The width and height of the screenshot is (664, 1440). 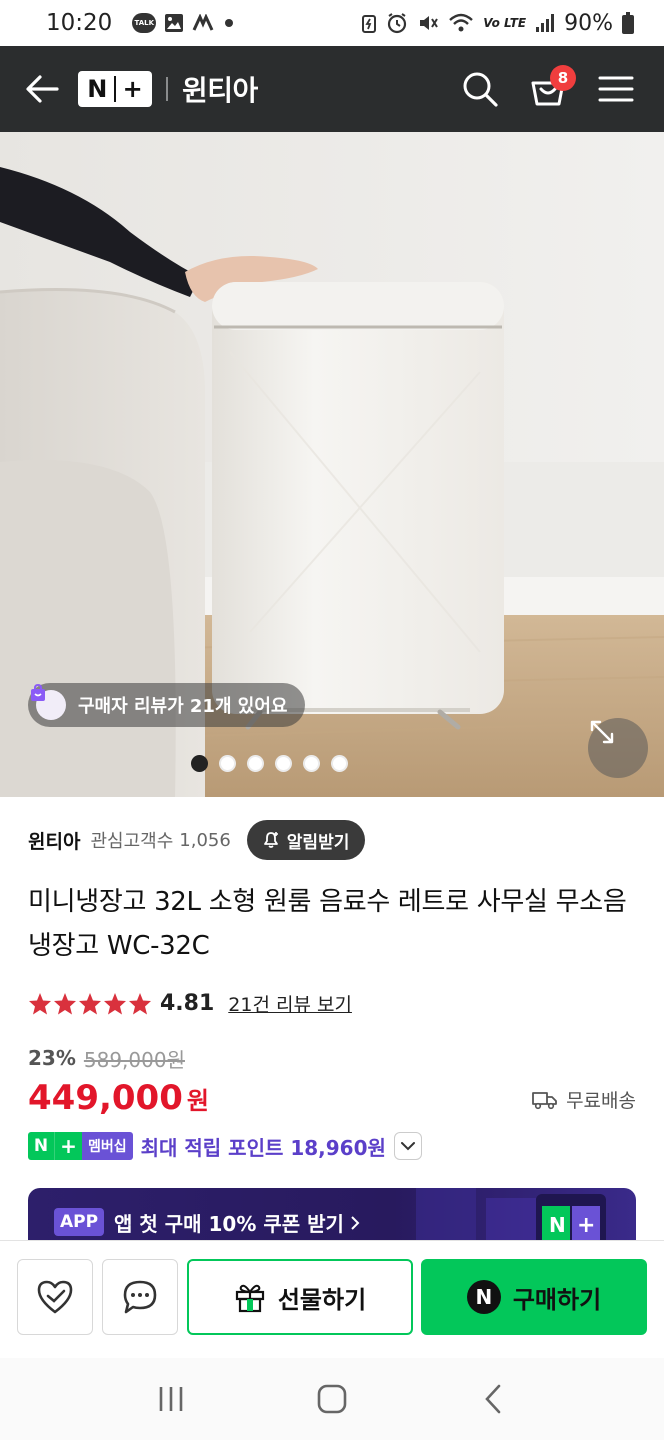 What do you see at coordinates (52, 1058) in the screenshot?
I see `discount-rate: 23%` at bounding box center [52, 1058].